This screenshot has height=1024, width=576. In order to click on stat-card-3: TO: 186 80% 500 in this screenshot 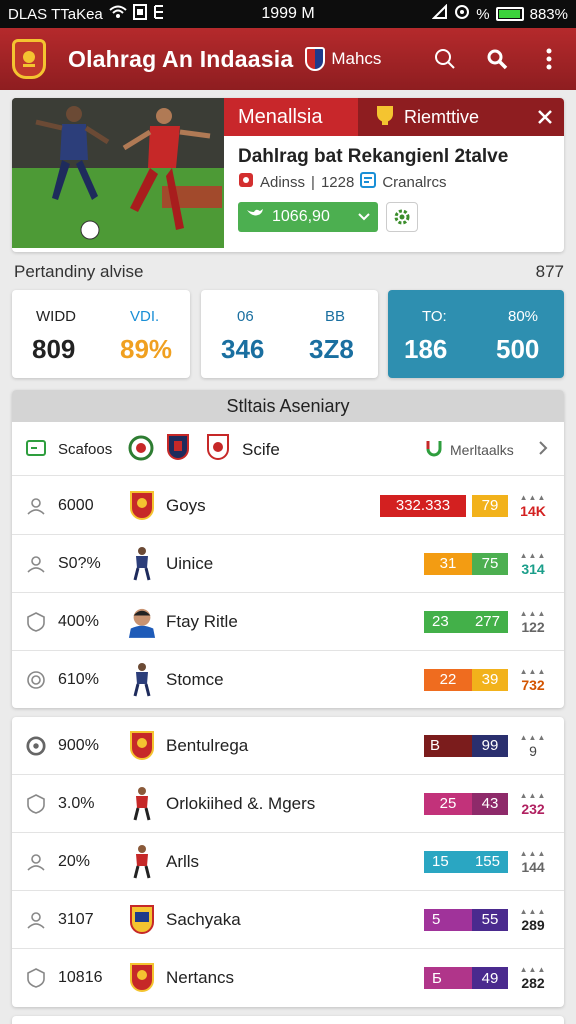, I will do `click(476, 334)`.